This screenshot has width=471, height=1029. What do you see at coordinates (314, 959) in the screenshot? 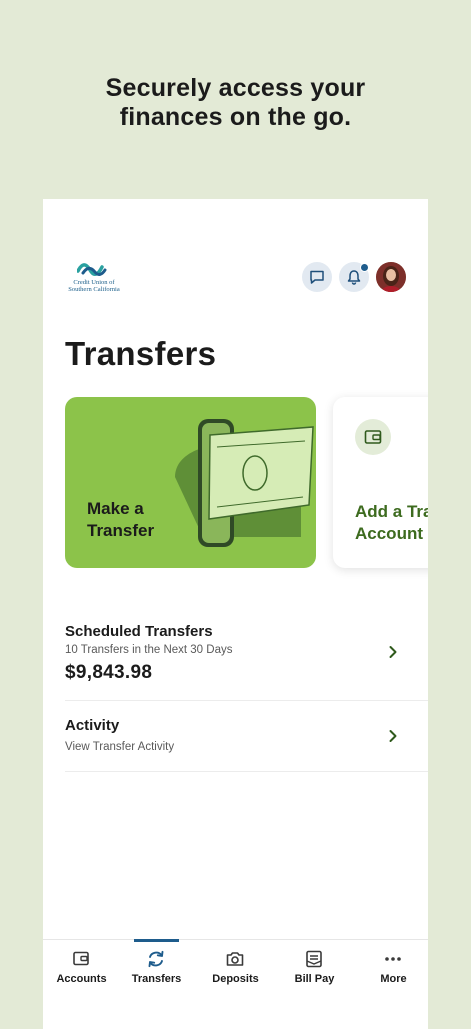
I see `bill-icon` at bounding box center [314, 959].